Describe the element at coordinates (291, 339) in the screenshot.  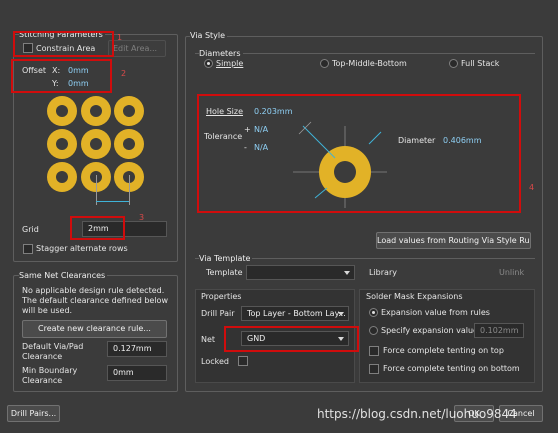
I see `annotation-box-net` at that location.